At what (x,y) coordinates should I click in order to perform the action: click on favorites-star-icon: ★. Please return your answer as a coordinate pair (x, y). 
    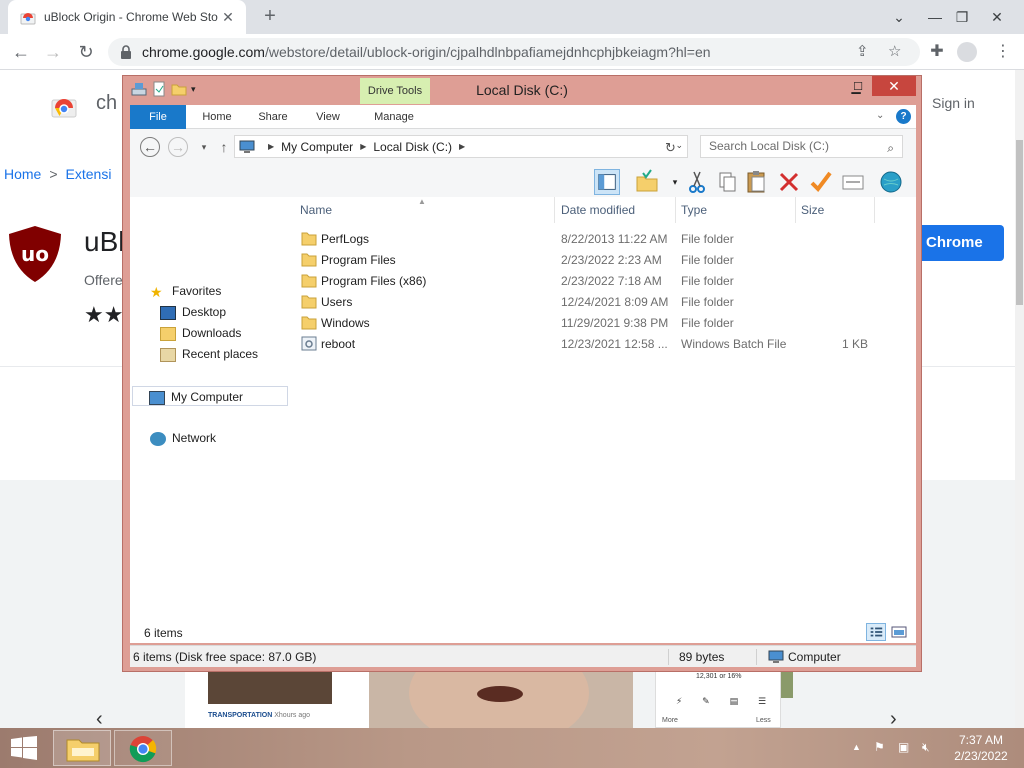
    Looking at the image, I should click on (156, 291).